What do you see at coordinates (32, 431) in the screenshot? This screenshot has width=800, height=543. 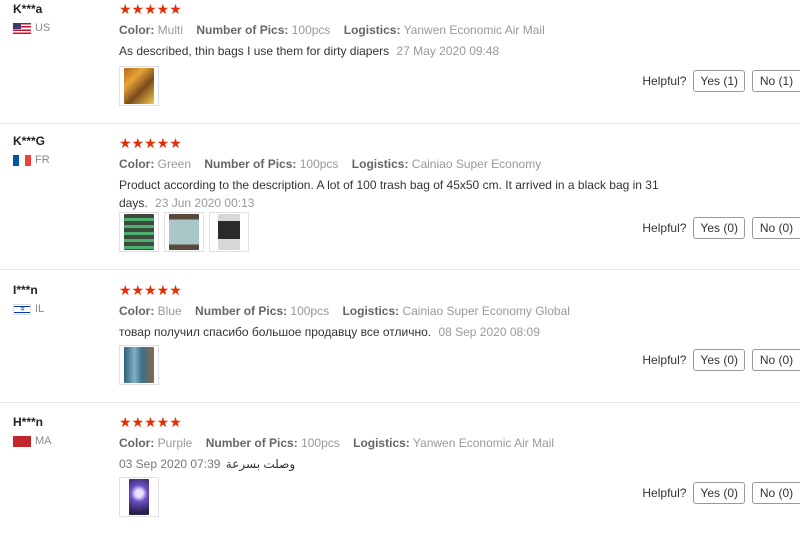 I see `reviewer-info: H***n MA` at bounding box center [32, 431].